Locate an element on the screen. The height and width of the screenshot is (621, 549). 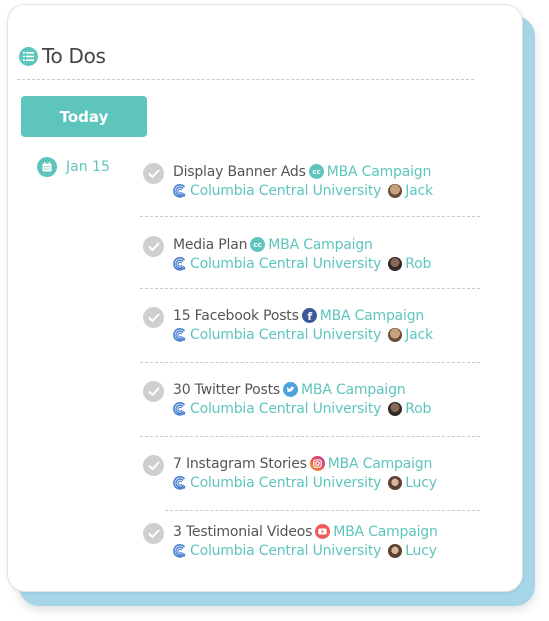
today-button: Today is located at coordinates (84, 116).